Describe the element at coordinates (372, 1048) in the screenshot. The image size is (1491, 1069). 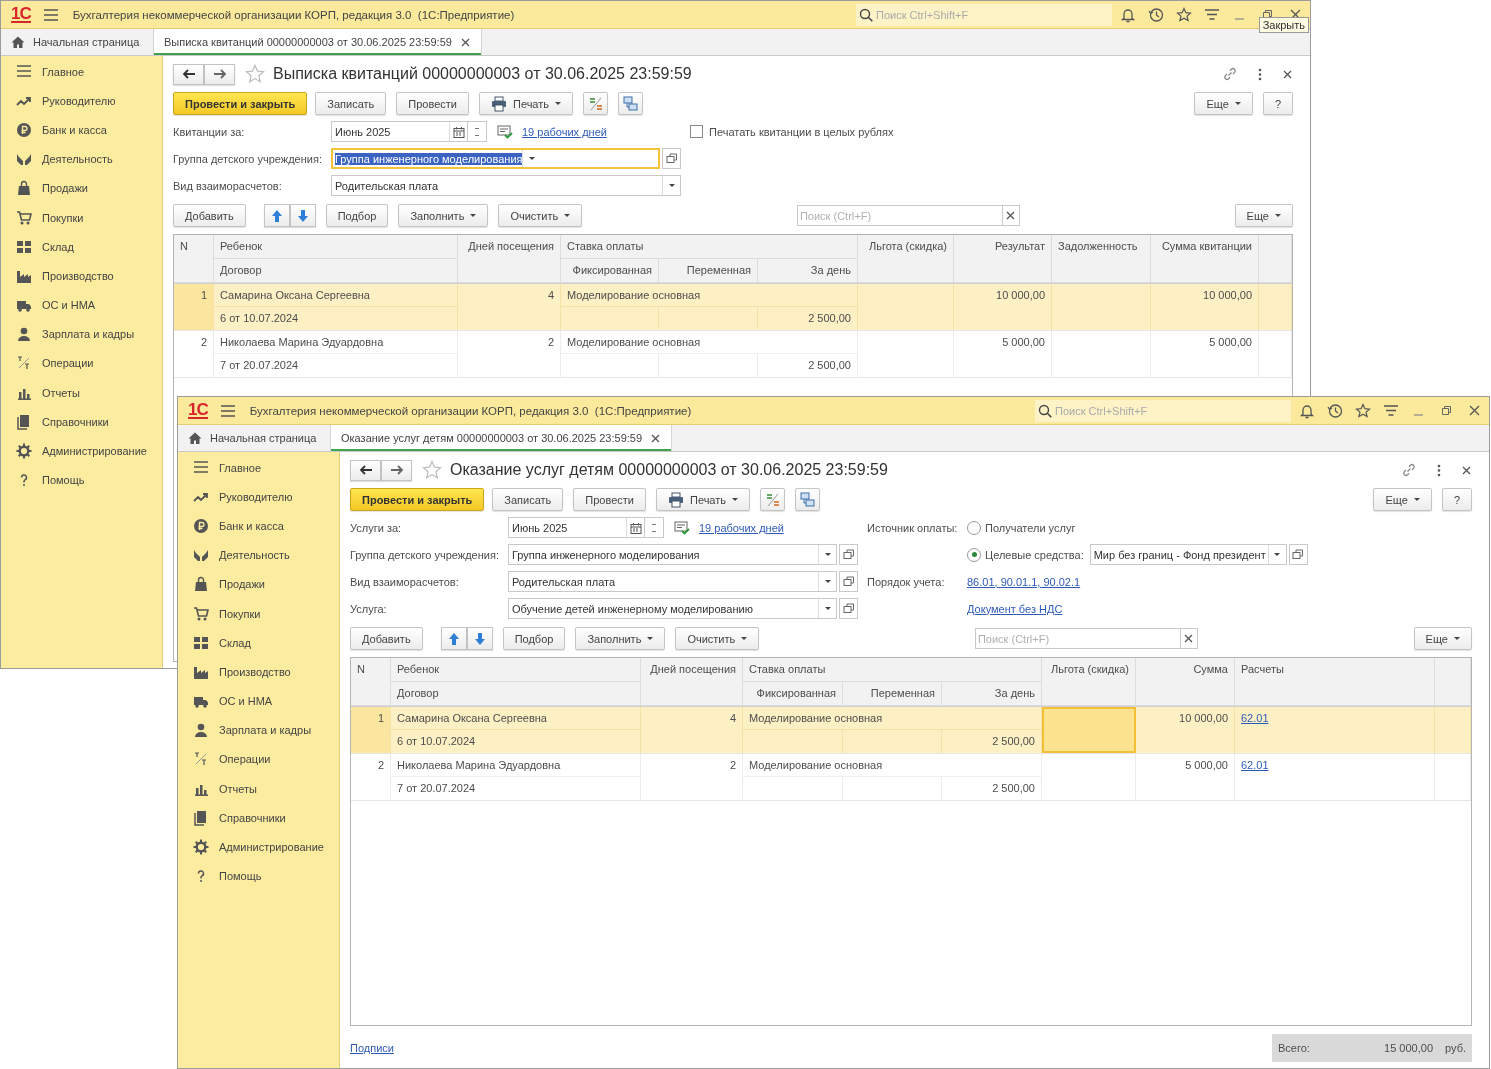
I see `link: Подписи` at that location.